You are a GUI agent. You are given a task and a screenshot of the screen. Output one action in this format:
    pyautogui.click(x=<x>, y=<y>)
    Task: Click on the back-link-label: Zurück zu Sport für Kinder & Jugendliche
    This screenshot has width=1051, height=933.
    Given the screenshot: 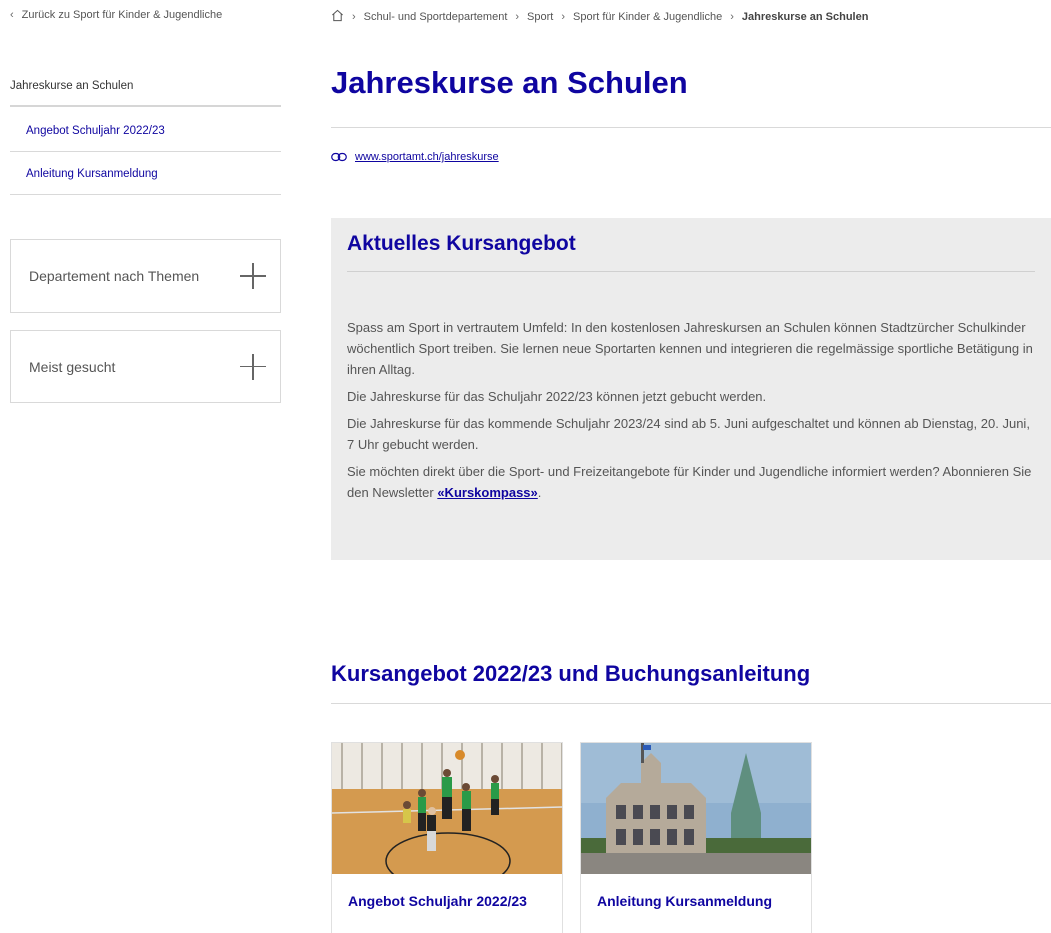 What is the action you would take?
    pyautogui.click(x=122, y=15)
    